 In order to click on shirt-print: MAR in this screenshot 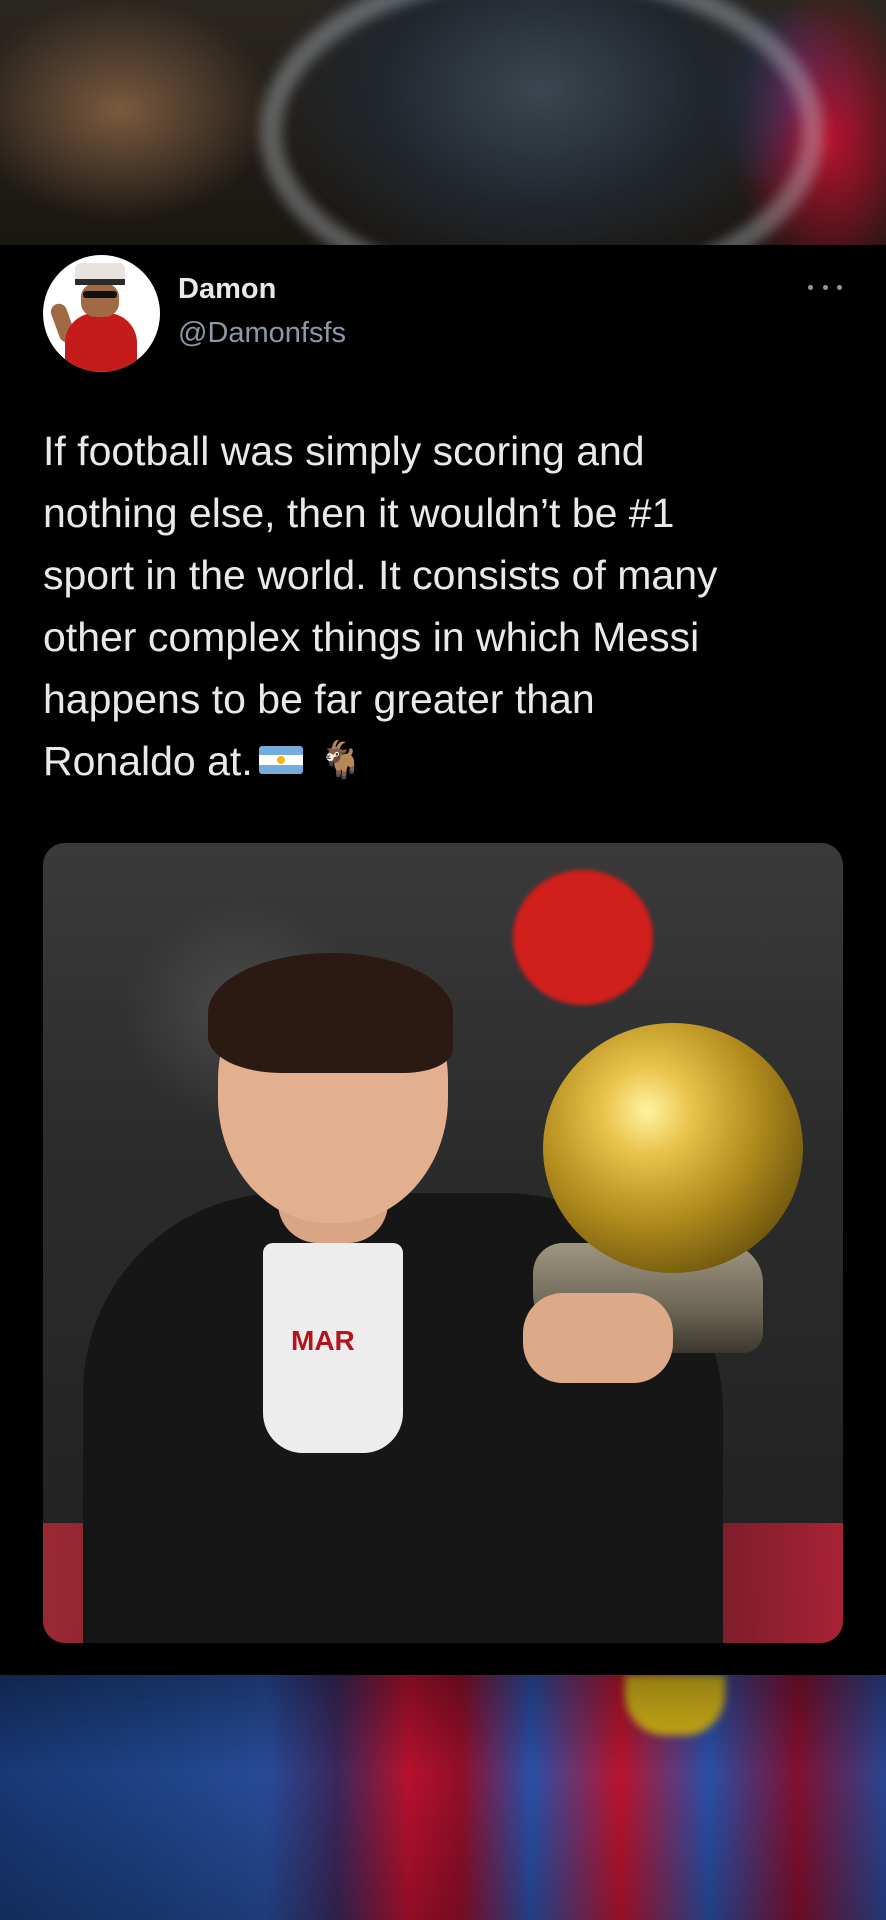, I will do `click(323, 1340)`.